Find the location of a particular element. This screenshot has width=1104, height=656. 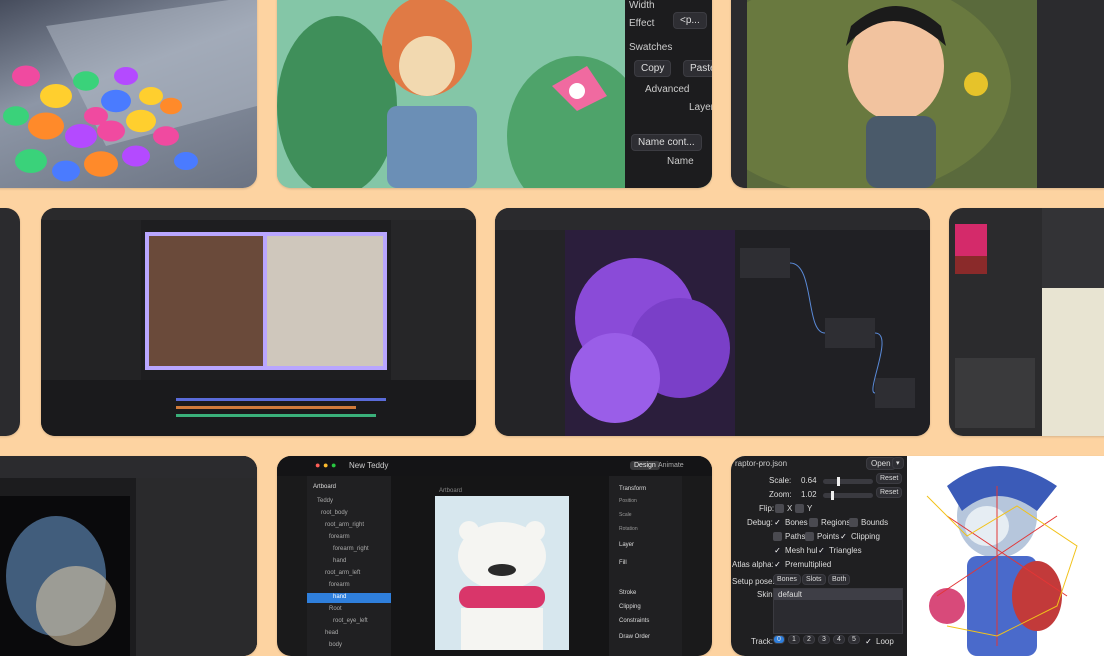

tree-item: Artboard is located at coordinates (324, 487).